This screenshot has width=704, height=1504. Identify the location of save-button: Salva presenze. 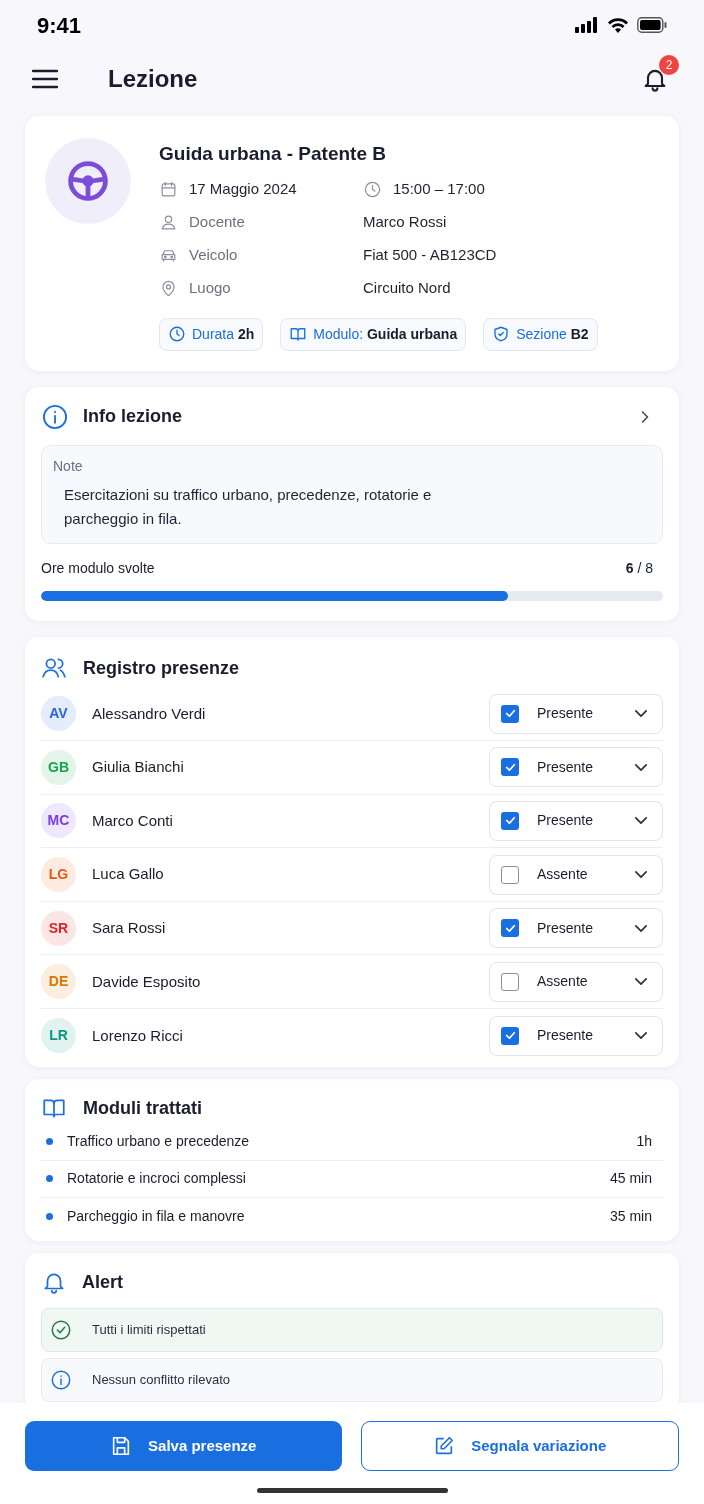
(183, 1446).